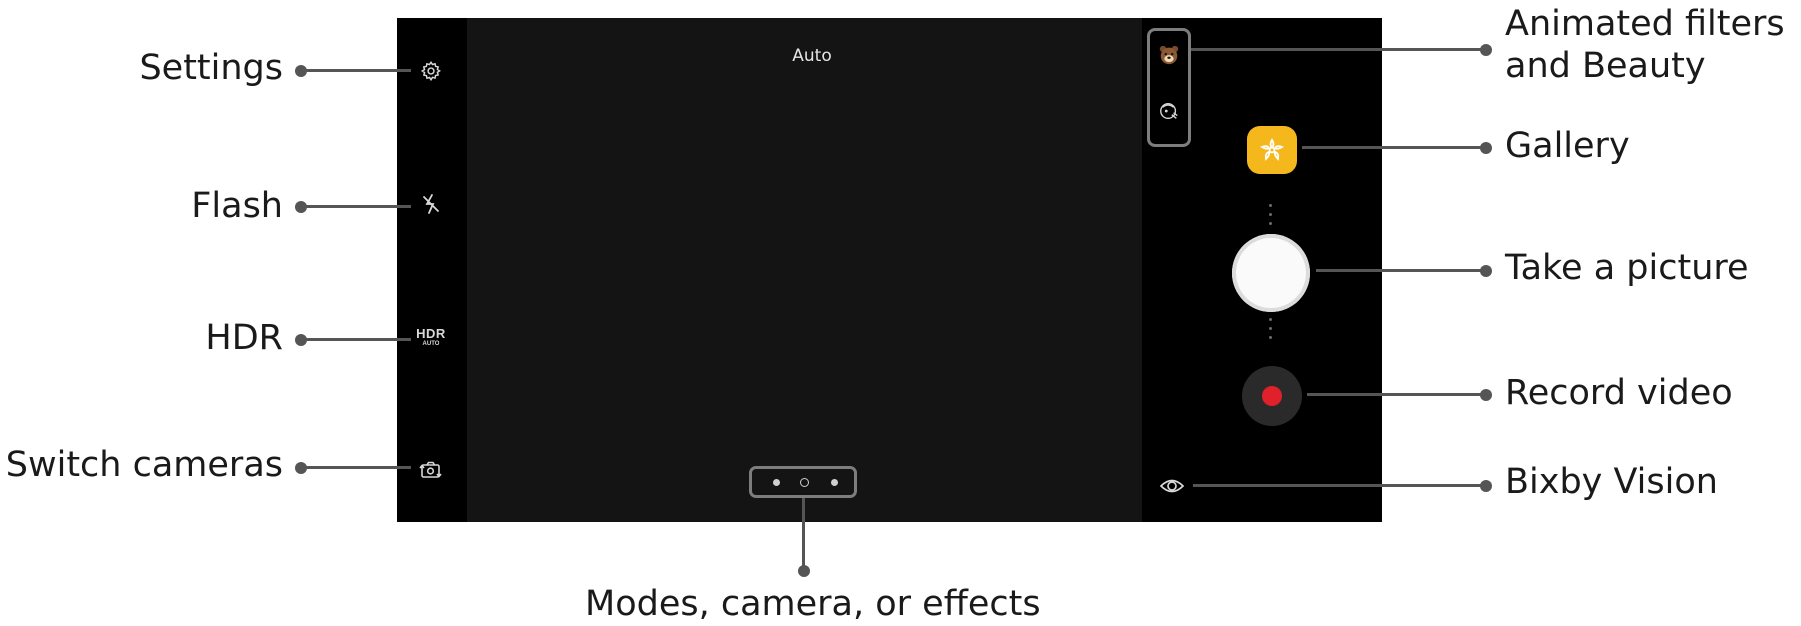  I want to click on hdr-icon-sublabel: AUTO, so click(431, 344).